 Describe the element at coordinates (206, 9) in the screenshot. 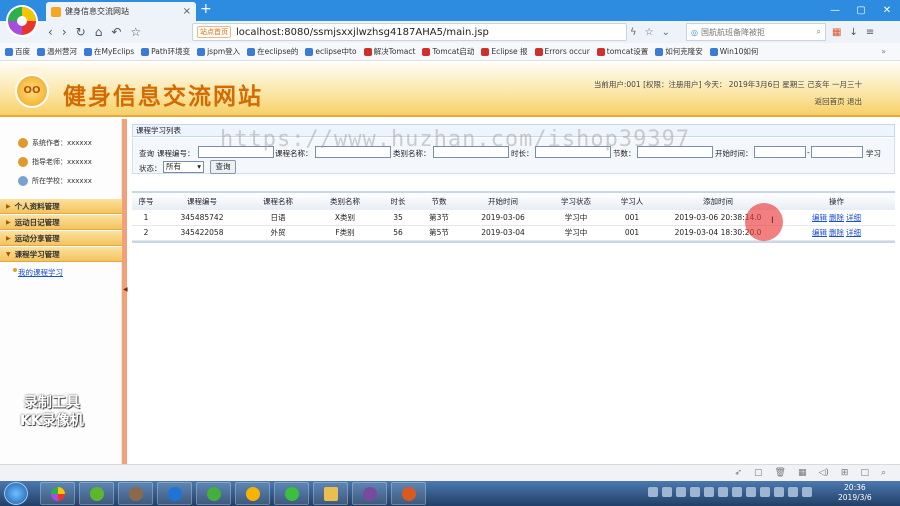

I see `new-tab-button: +` at that location.